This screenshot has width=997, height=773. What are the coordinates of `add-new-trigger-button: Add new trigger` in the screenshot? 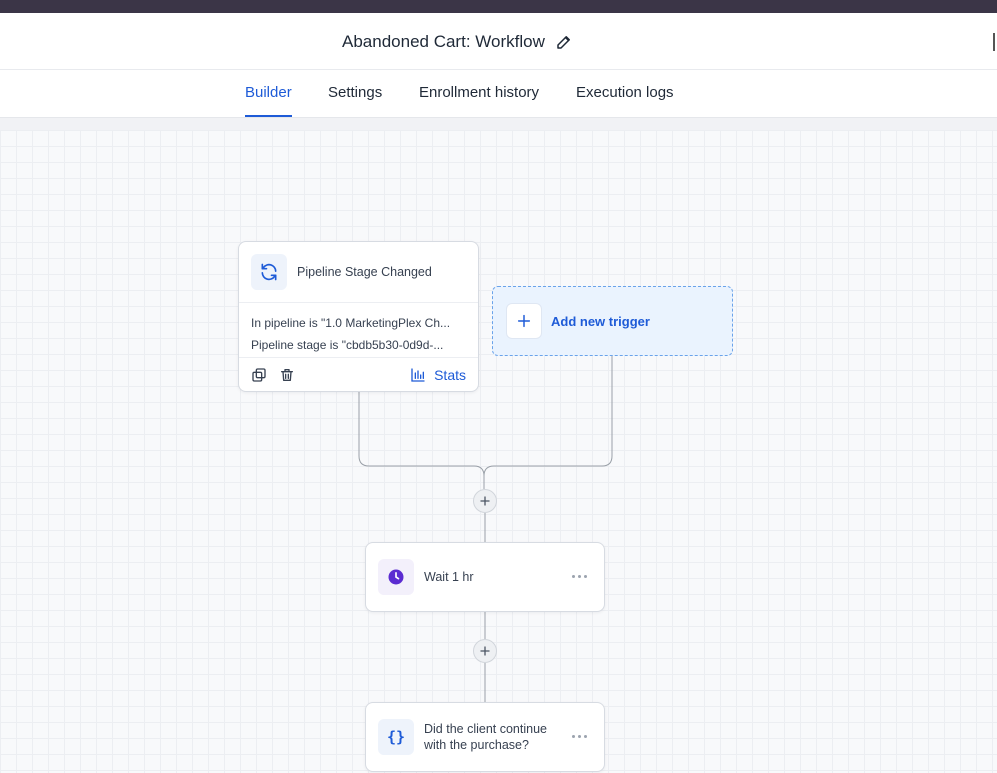 It's located at (612, 321).